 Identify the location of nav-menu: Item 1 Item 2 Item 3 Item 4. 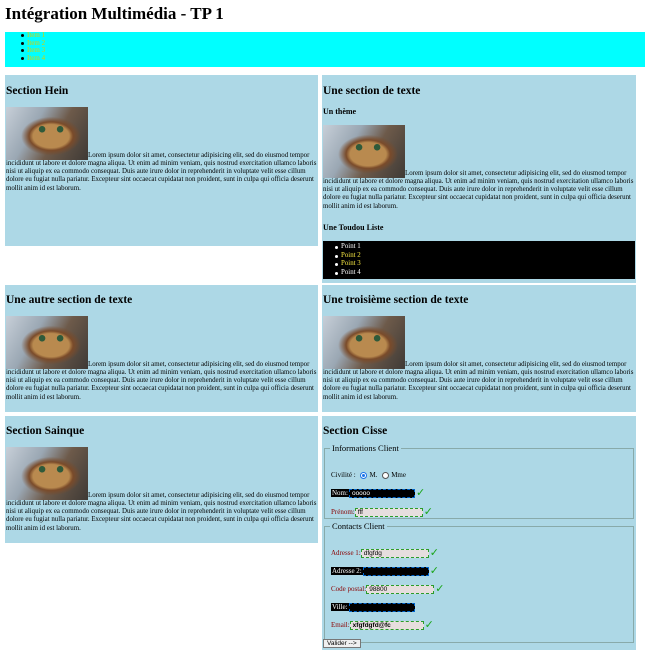
(325, 49).